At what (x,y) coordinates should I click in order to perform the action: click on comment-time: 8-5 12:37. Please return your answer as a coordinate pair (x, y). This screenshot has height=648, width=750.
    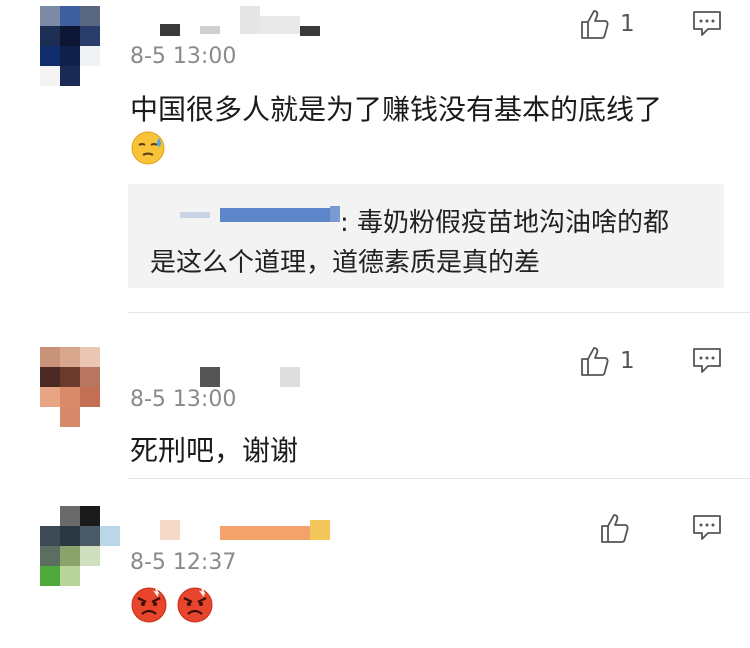
    Looking at the image, I should click on (183, 562).